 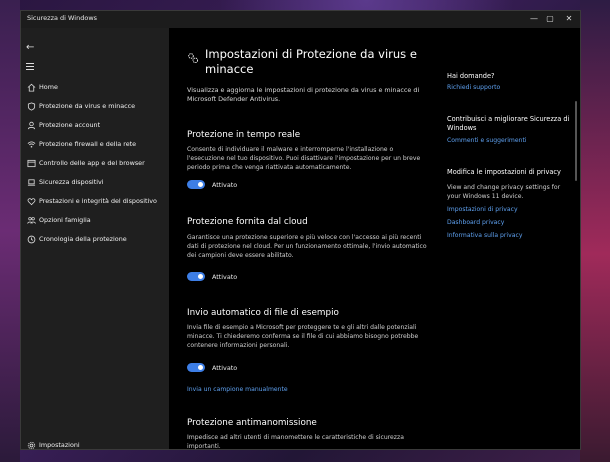 What do you see at coordinates (595, 231) in the screenshot?
I see `desktop-background-right` at bounding box center [595, 231].